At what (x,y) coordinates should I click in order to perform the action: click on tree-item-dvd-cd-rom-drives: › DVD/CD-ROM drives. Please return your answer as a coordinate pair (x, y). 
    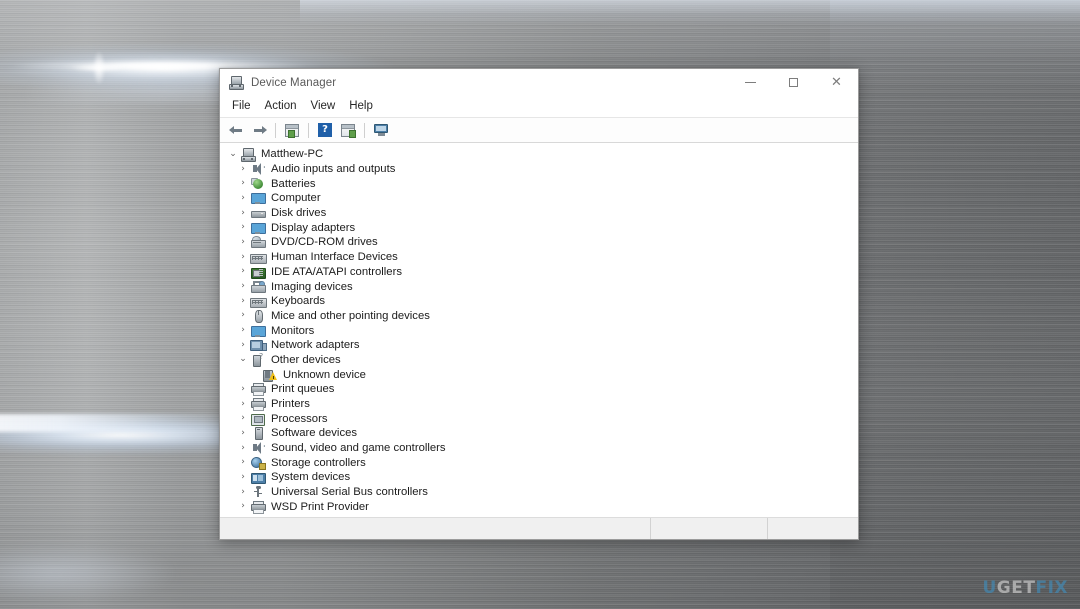
    Looking at the image, I should click on (539, 242).